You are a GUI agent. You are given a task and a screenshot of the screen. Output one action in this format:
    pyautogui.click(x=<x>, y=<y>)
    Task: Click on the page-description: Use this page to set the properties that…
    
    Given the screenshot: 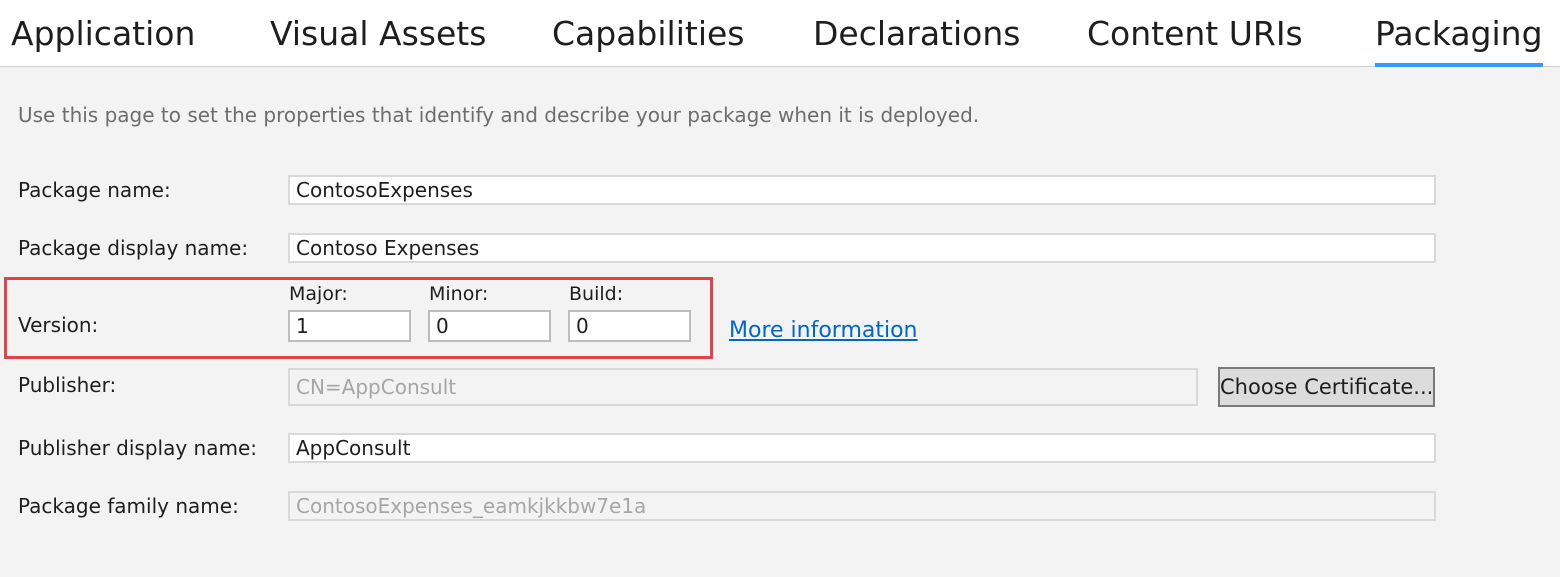 What is the action you would take?
    pyautogui.click(x=499, y=115)
    